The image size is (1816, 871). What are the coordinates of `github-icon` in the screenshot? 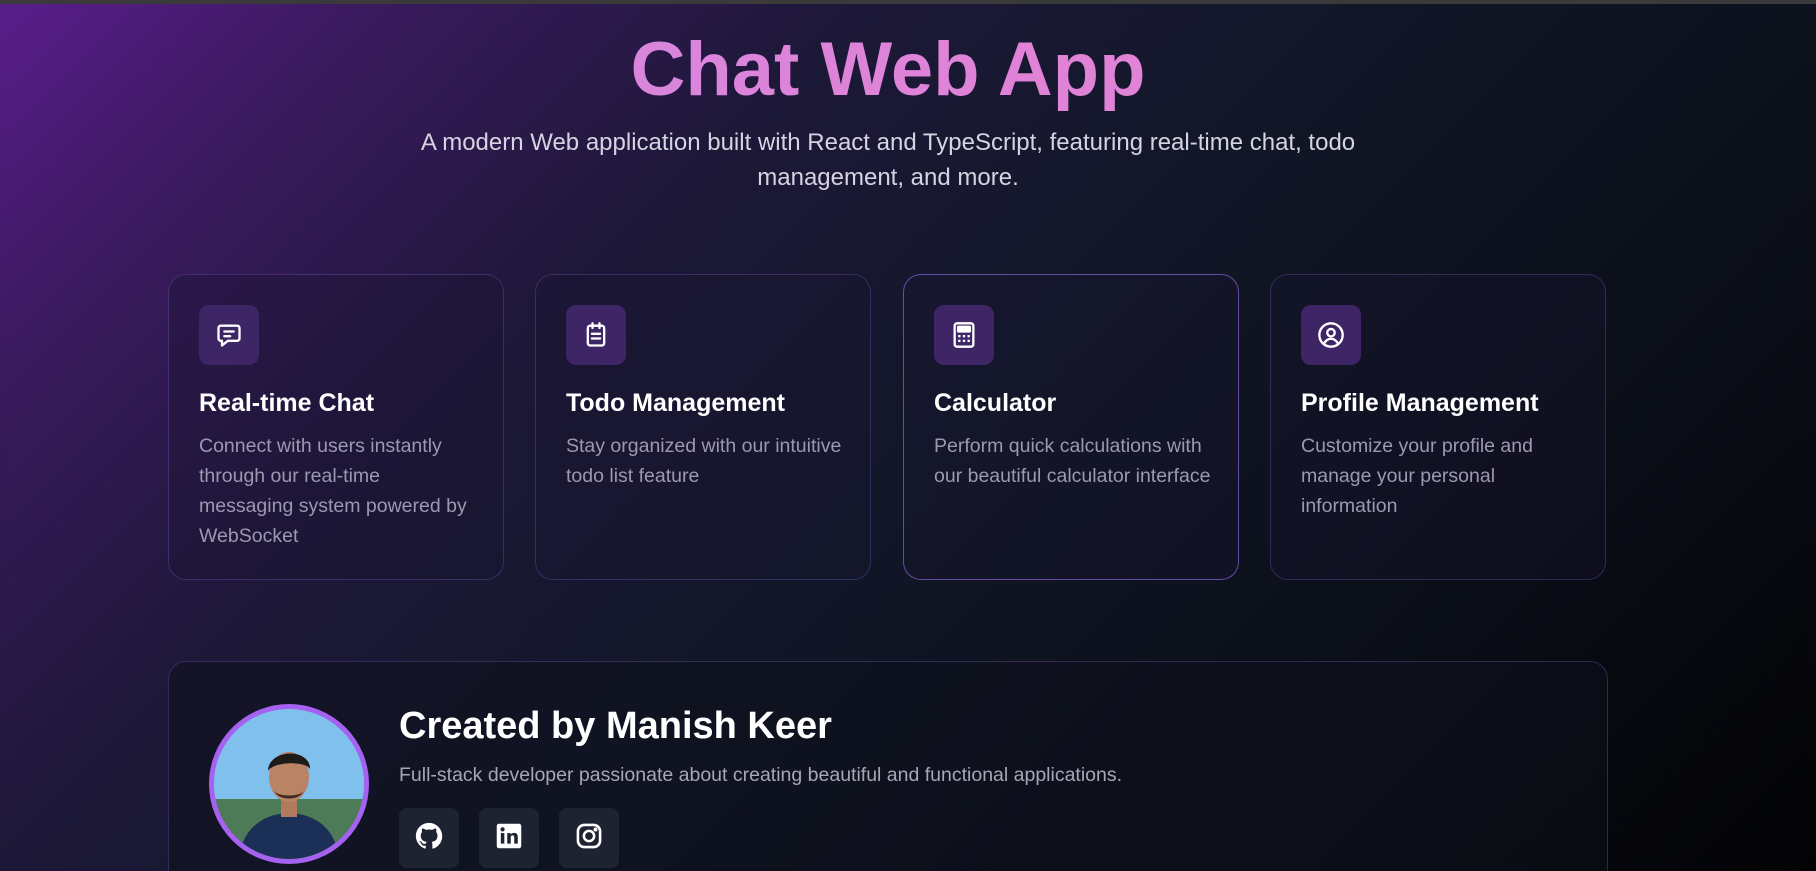 It's located at (429, 838).